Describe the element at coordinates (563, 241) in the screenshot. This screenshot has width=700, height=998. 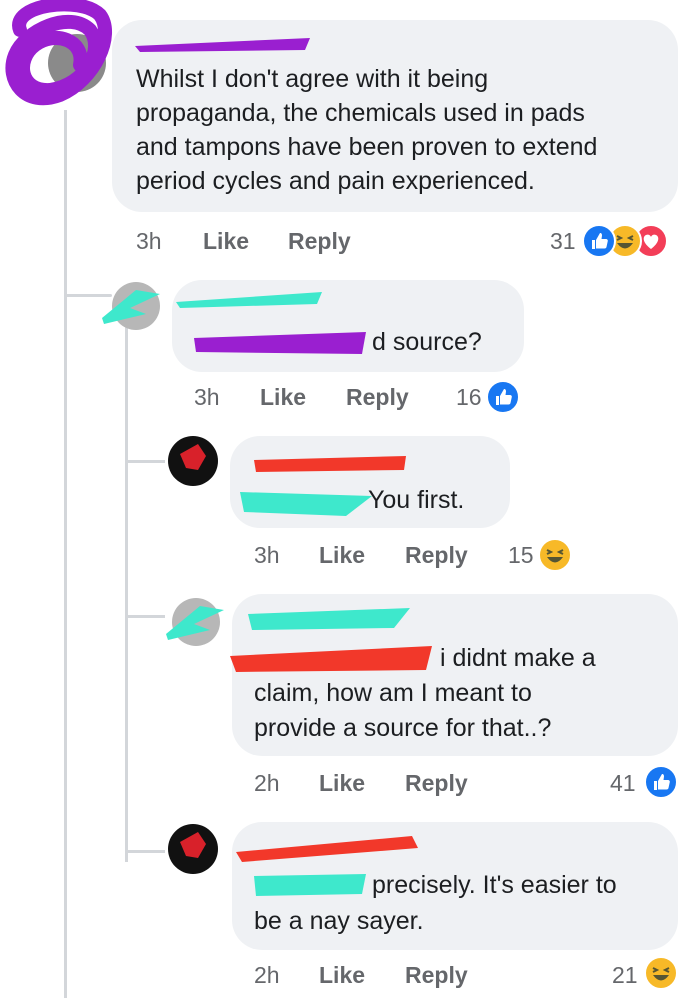
I see `reaction-count: 31` at that location.